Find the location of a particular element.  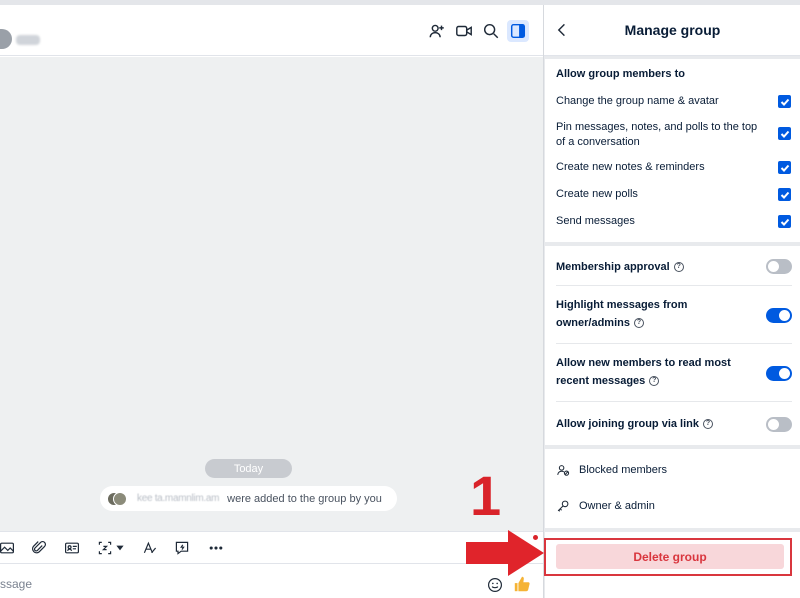

member-avatars is located at coordinates (117, 499).